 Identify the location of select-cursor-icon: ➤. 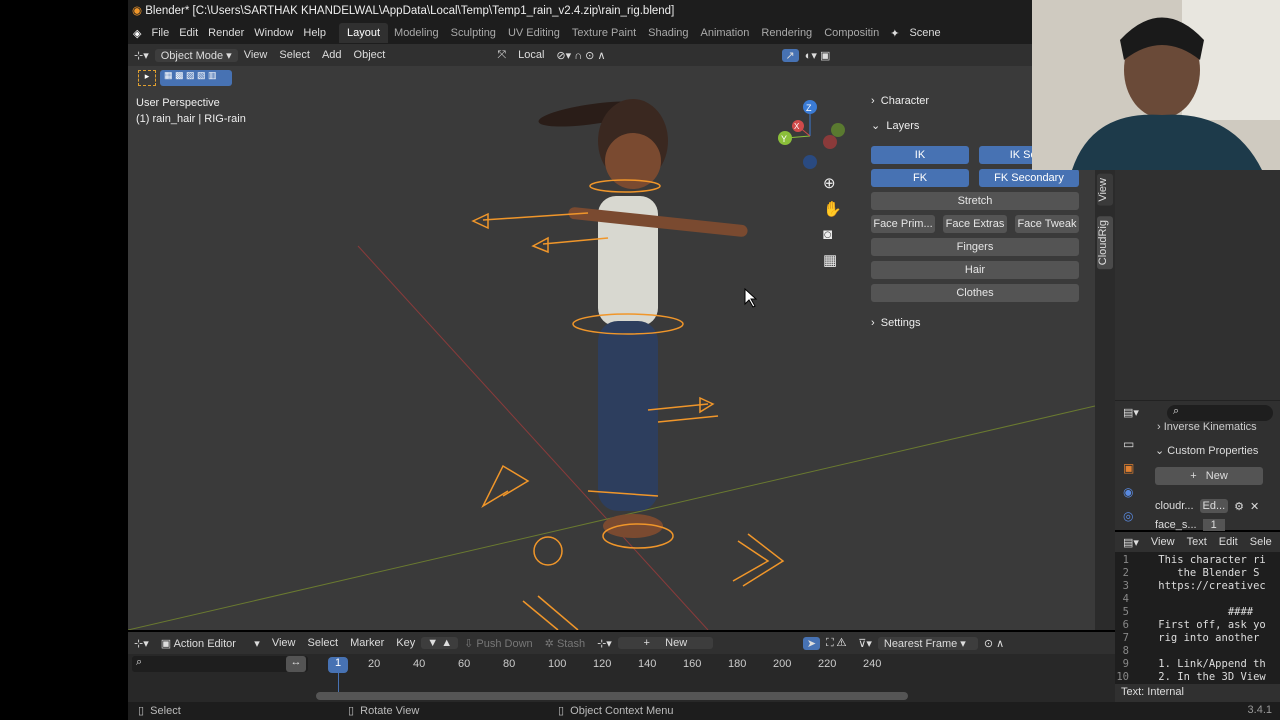
(811, 643).